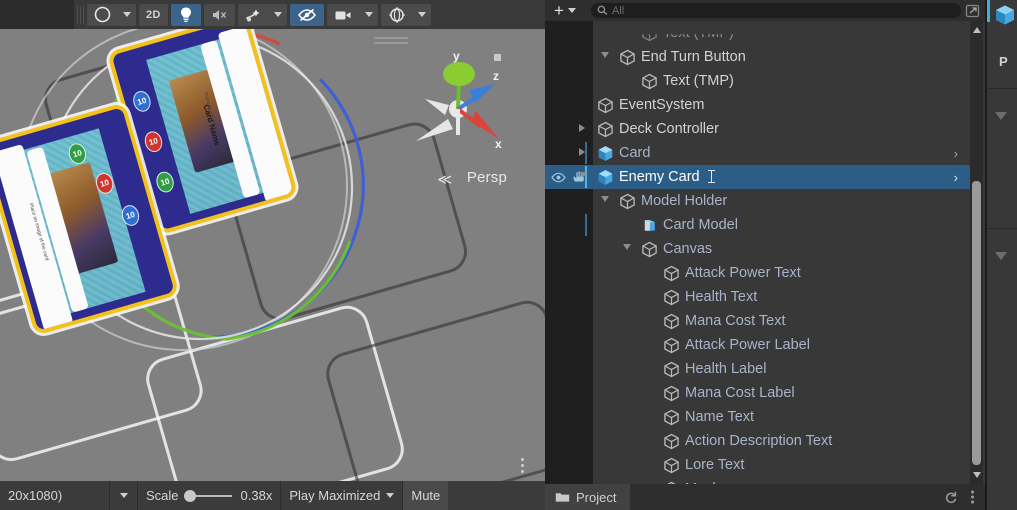  What do you see at coordinates (757, 153) in the screenshot?
I see `hierarchy-row: Card ›` at bounding box center [757, 153].